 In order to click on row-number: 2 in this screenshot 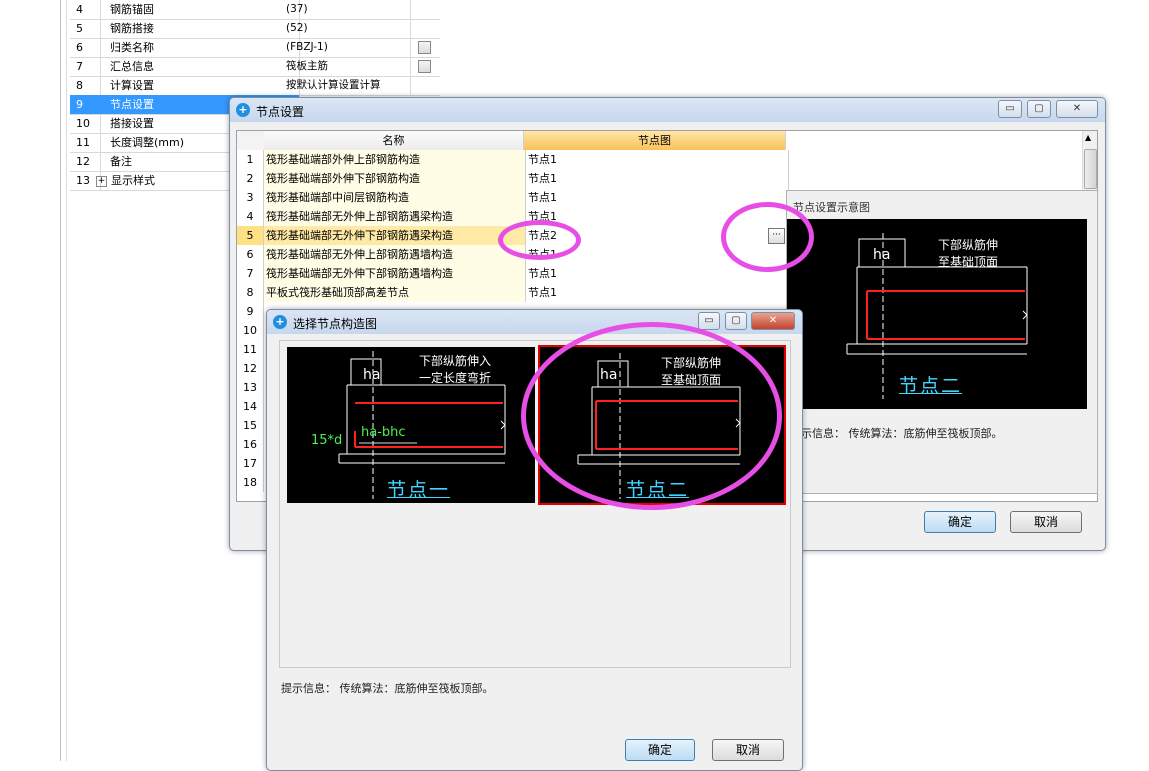, I will do `click(250, 178)`.